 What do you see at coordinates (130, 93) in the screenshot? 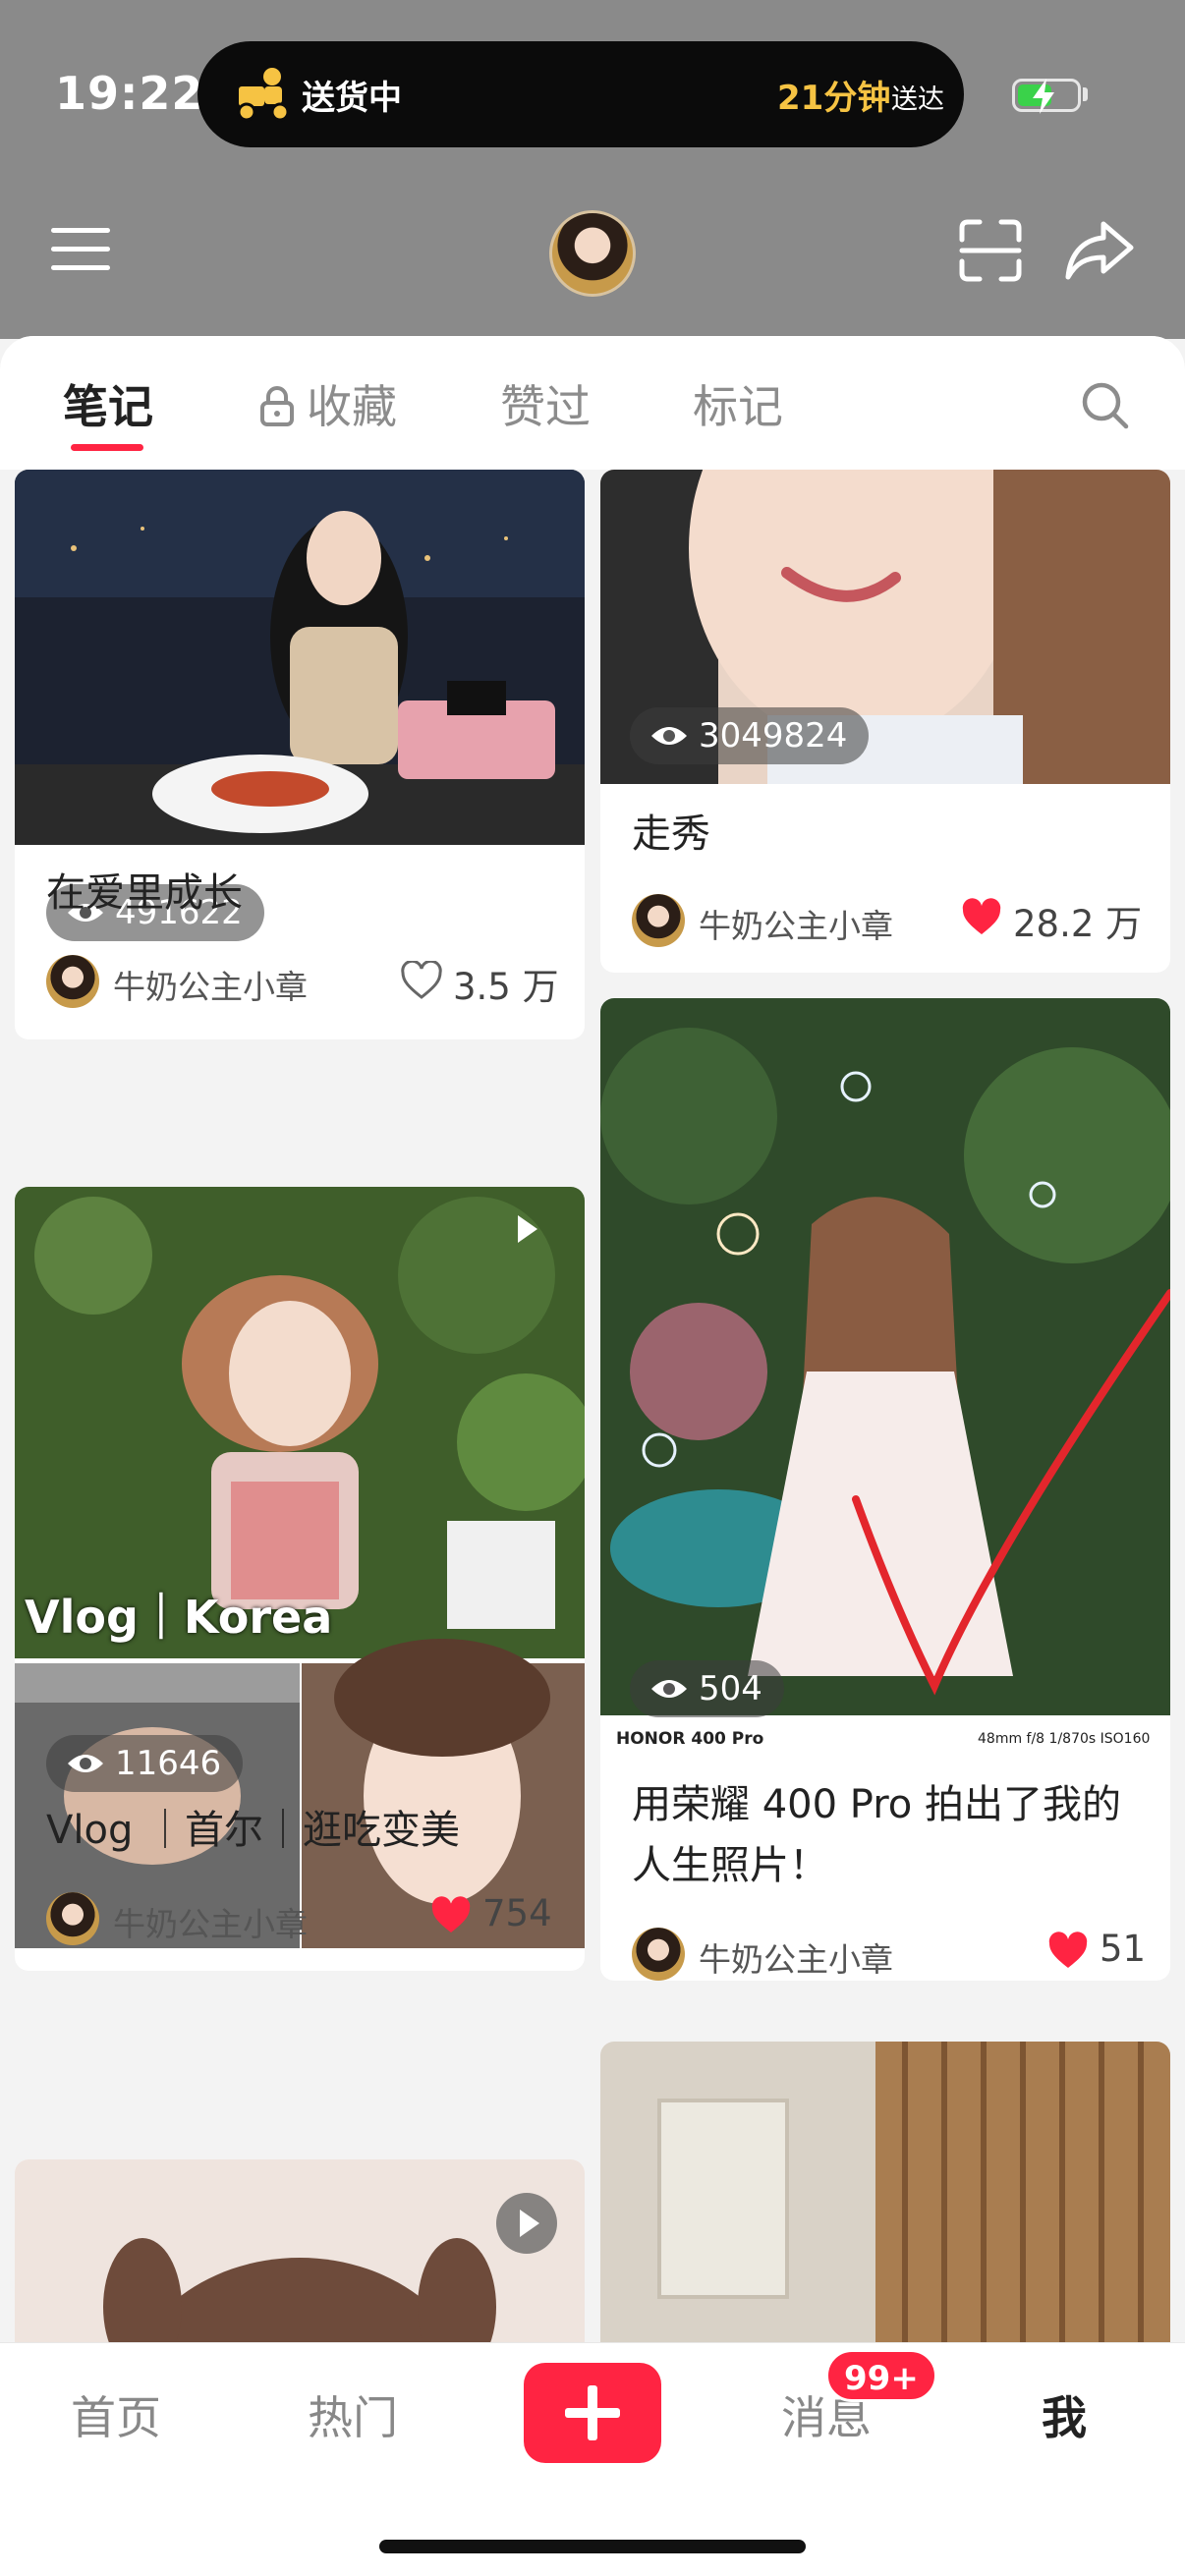
I see `status-time: 19:22` at bounding box center [130, 93].